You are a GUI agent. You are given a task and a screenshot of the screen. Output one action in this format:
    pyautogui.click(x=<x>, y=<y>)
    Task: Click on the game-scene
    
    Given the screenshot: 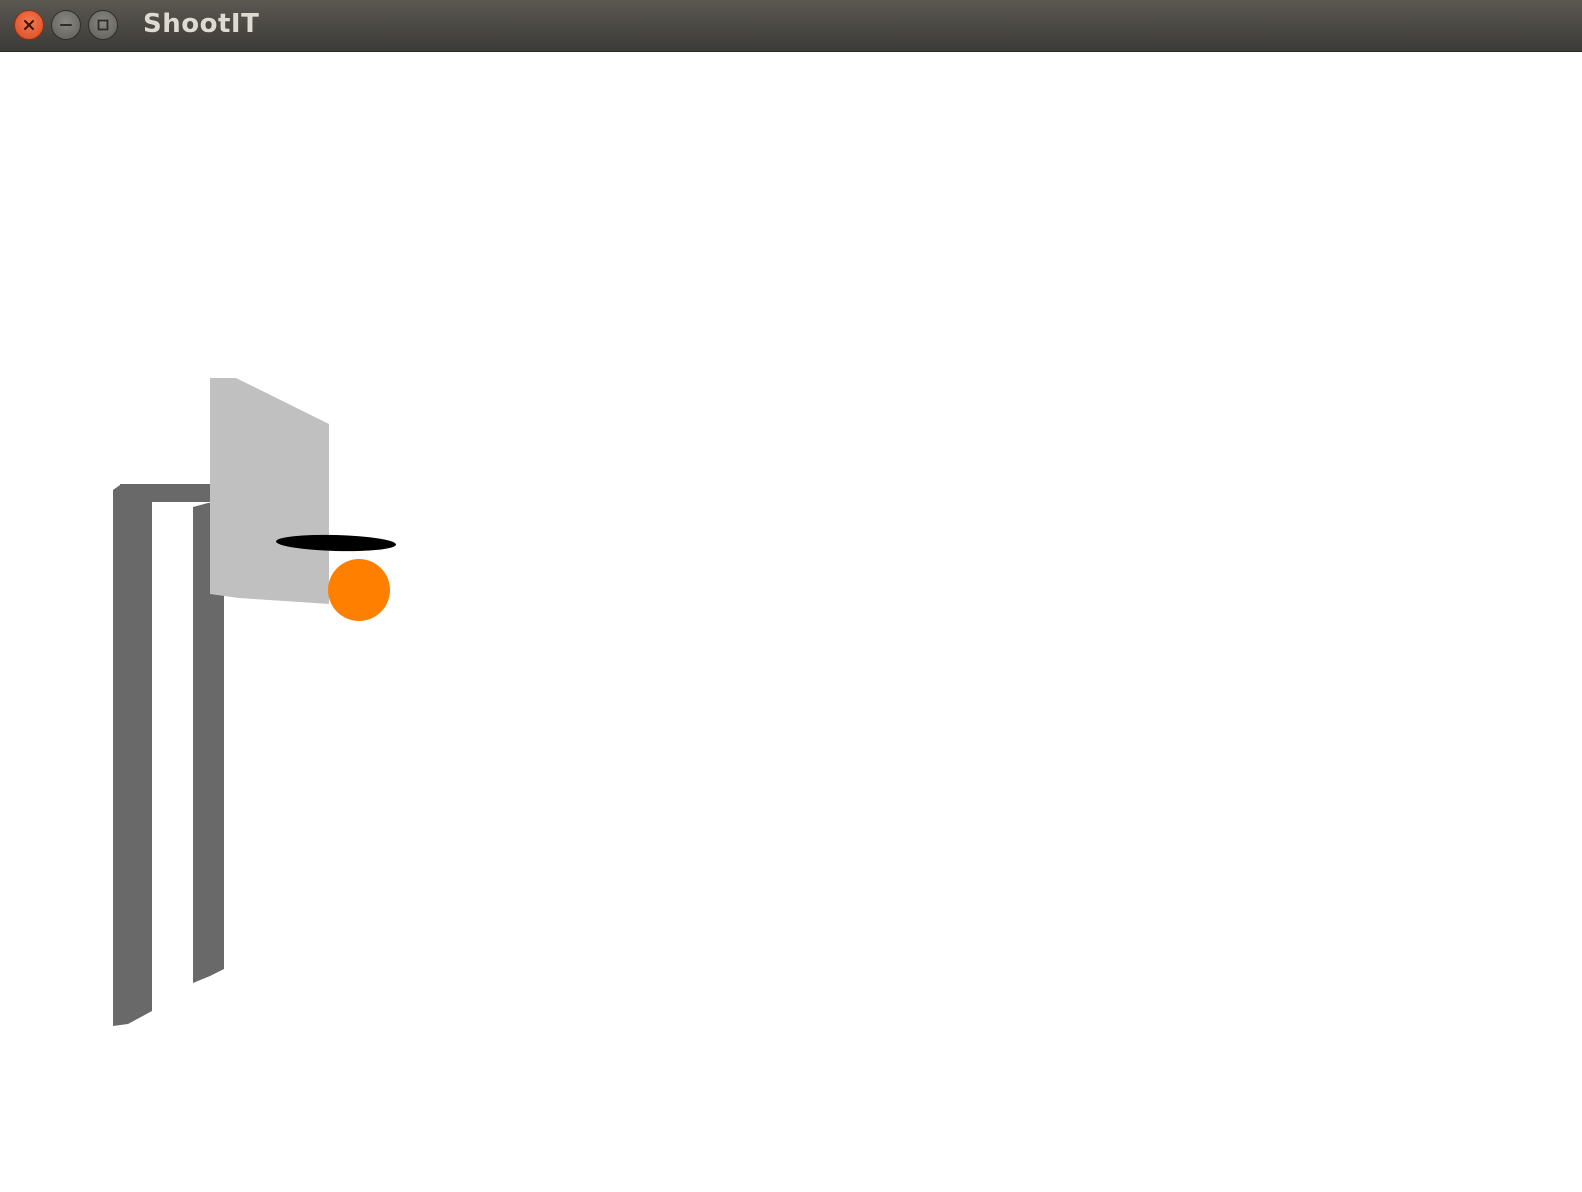 What is the action you would take?
    pyautogui.click(x=254, y=702)
    